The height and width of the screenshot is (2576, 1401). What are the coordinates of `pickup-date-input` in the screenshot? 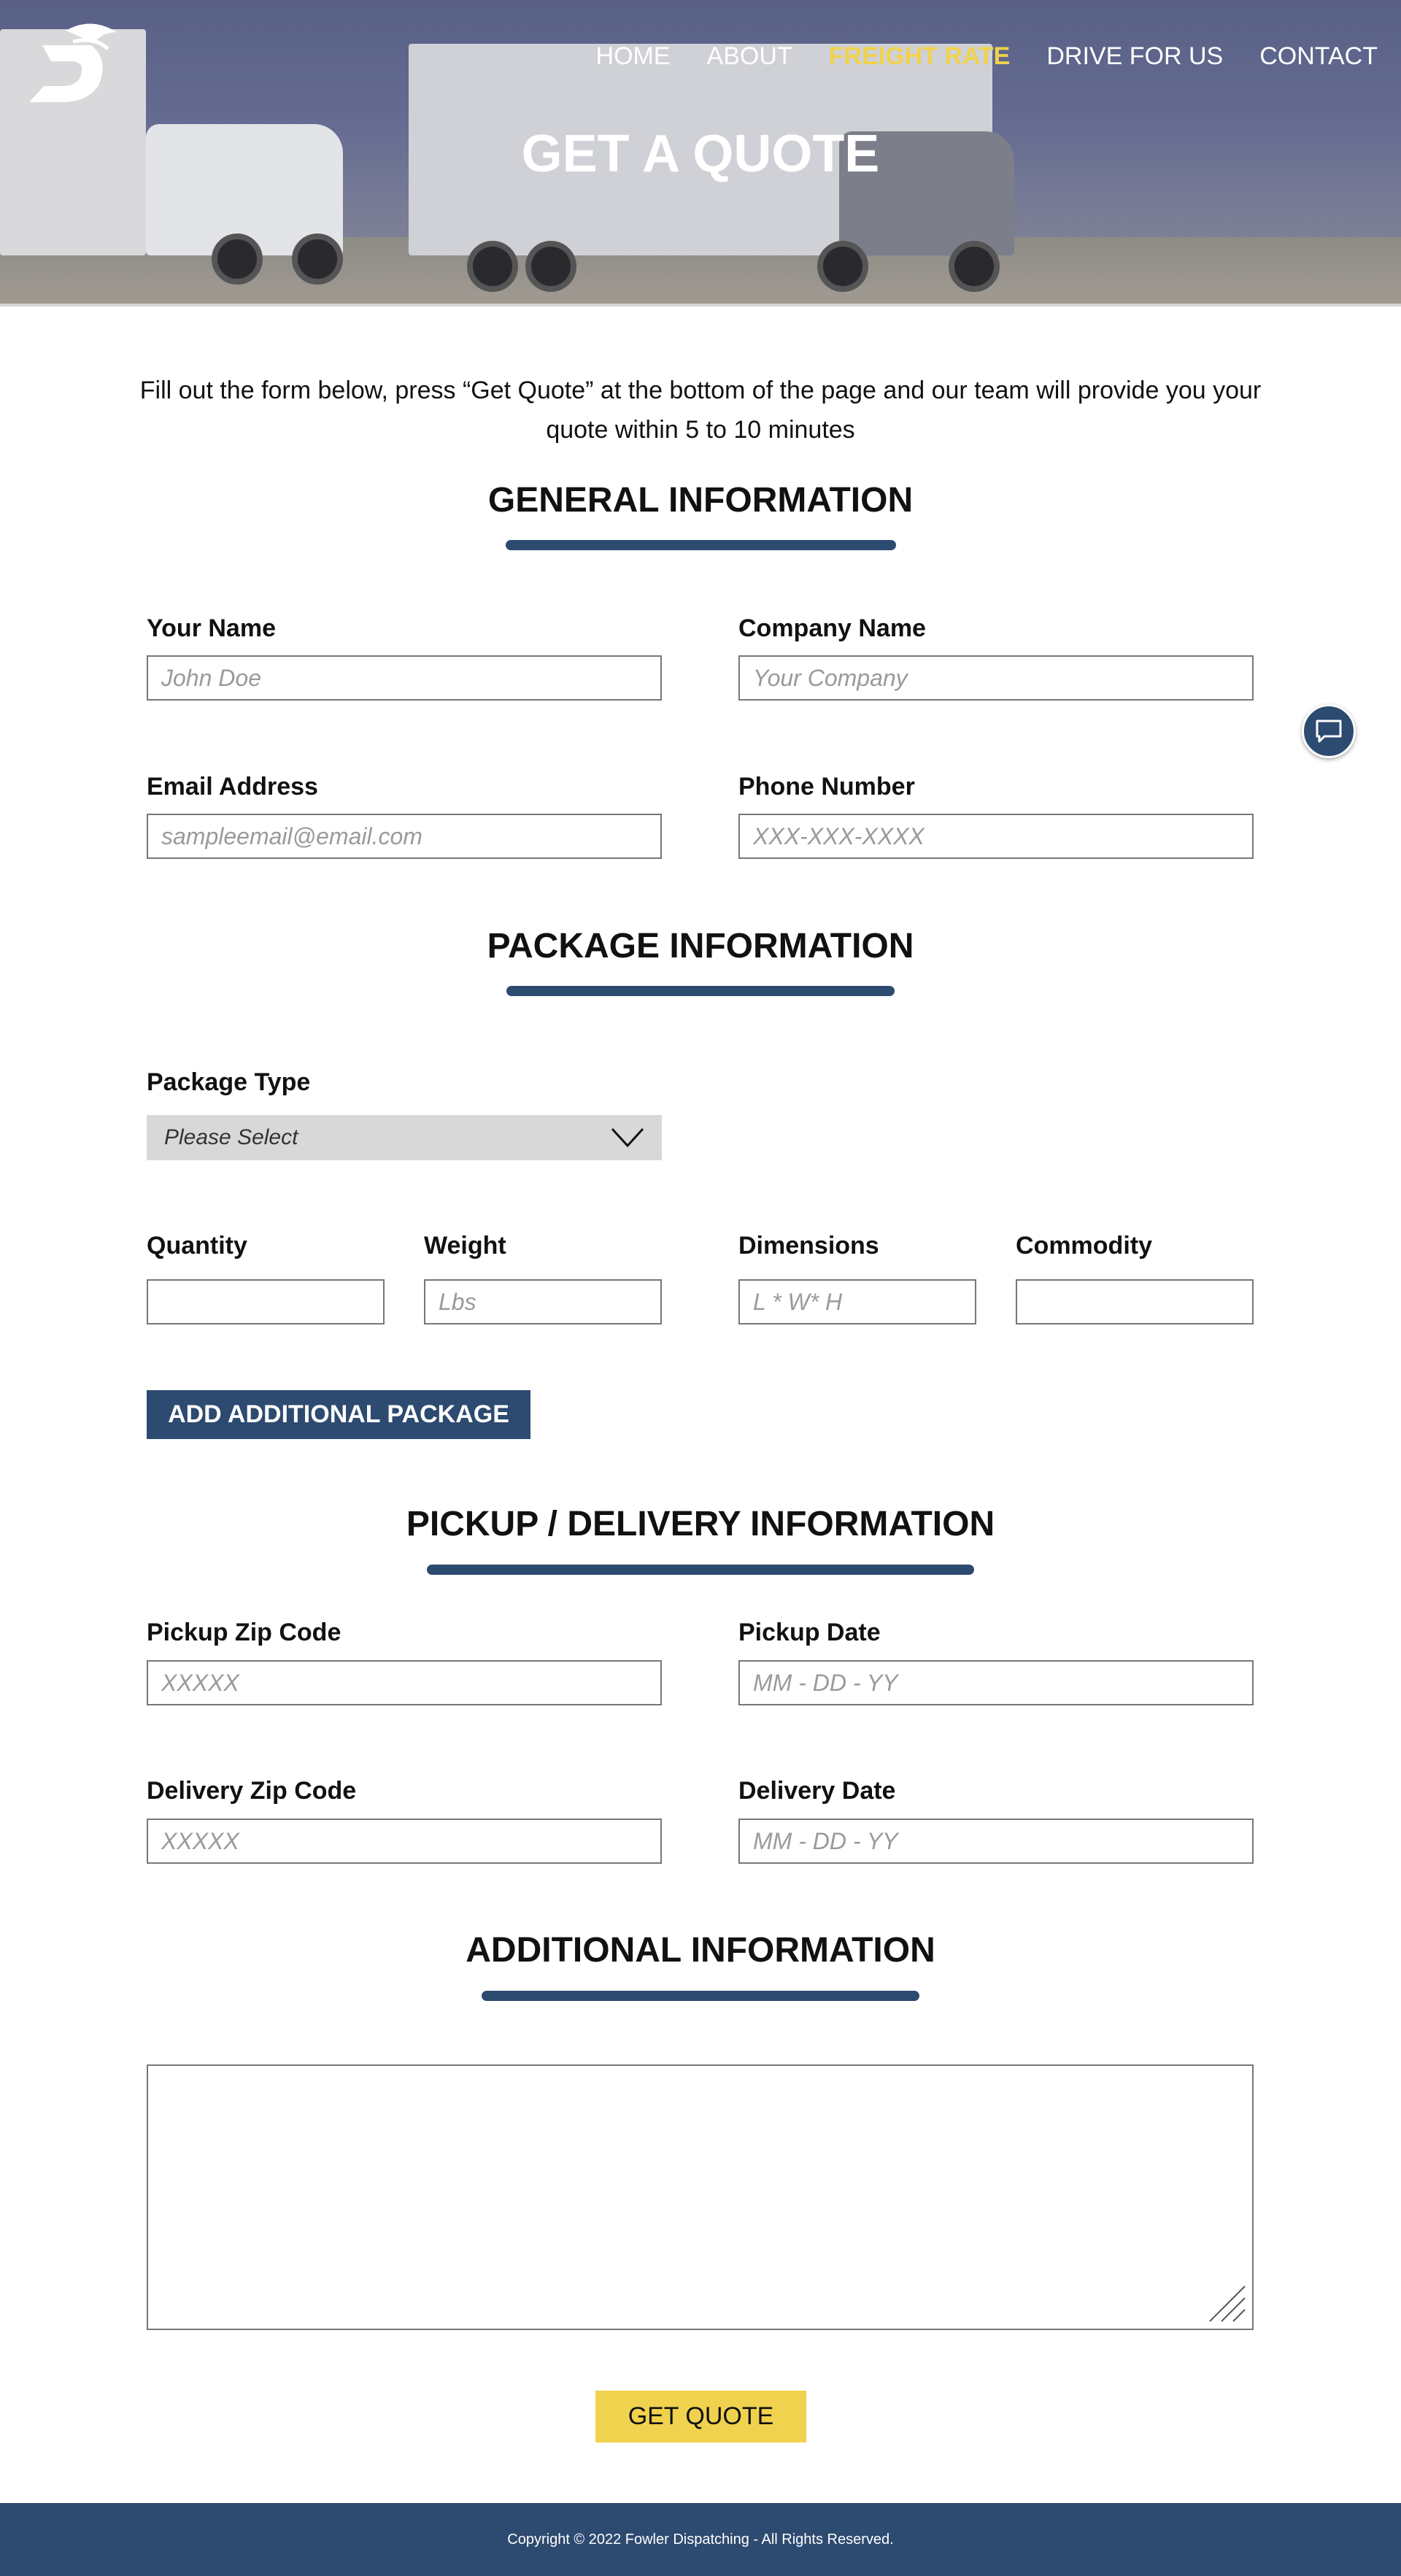 It's located at (996, 1682).